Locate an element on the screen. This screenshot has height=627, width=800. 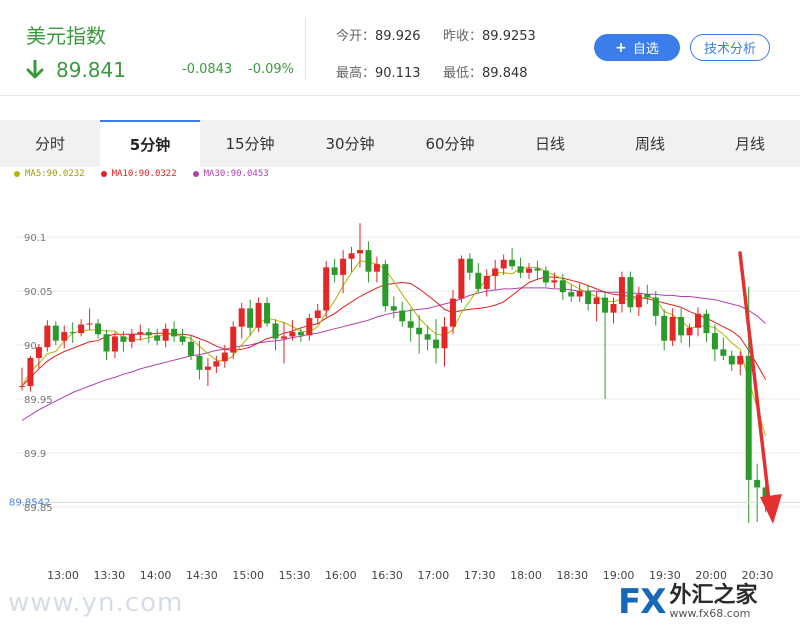
y-tick-label: 89.85 is located at coordinates (38, 508).